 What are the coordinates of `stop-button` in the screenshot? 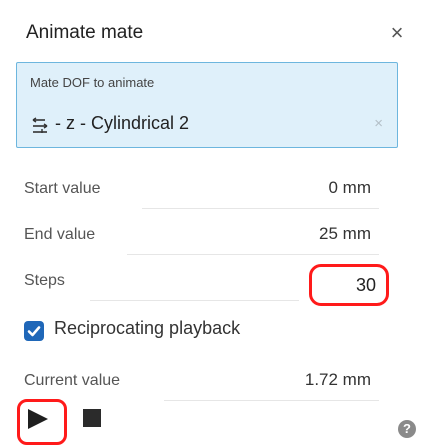 It's located at (92, 418).